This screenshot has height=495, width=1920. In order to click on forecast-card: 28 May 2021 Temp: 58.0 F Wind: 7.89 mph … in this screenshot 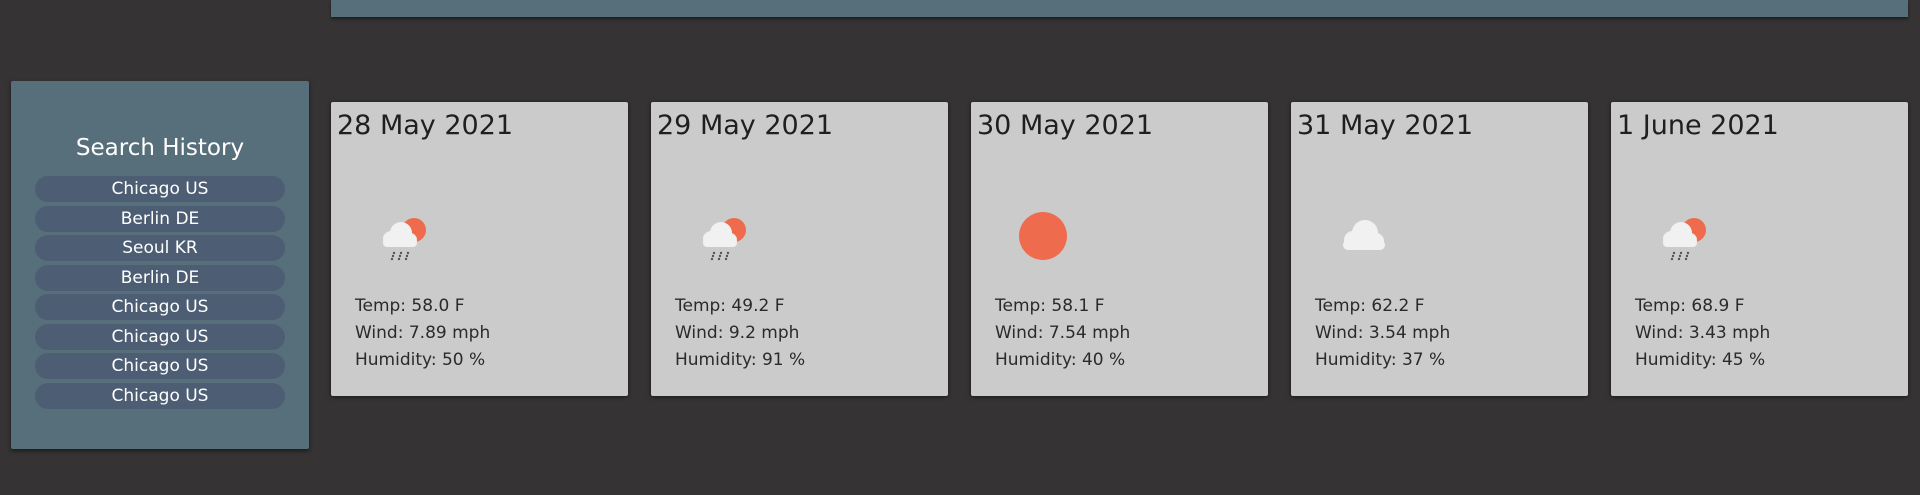, I will do `click(479, 249)`.